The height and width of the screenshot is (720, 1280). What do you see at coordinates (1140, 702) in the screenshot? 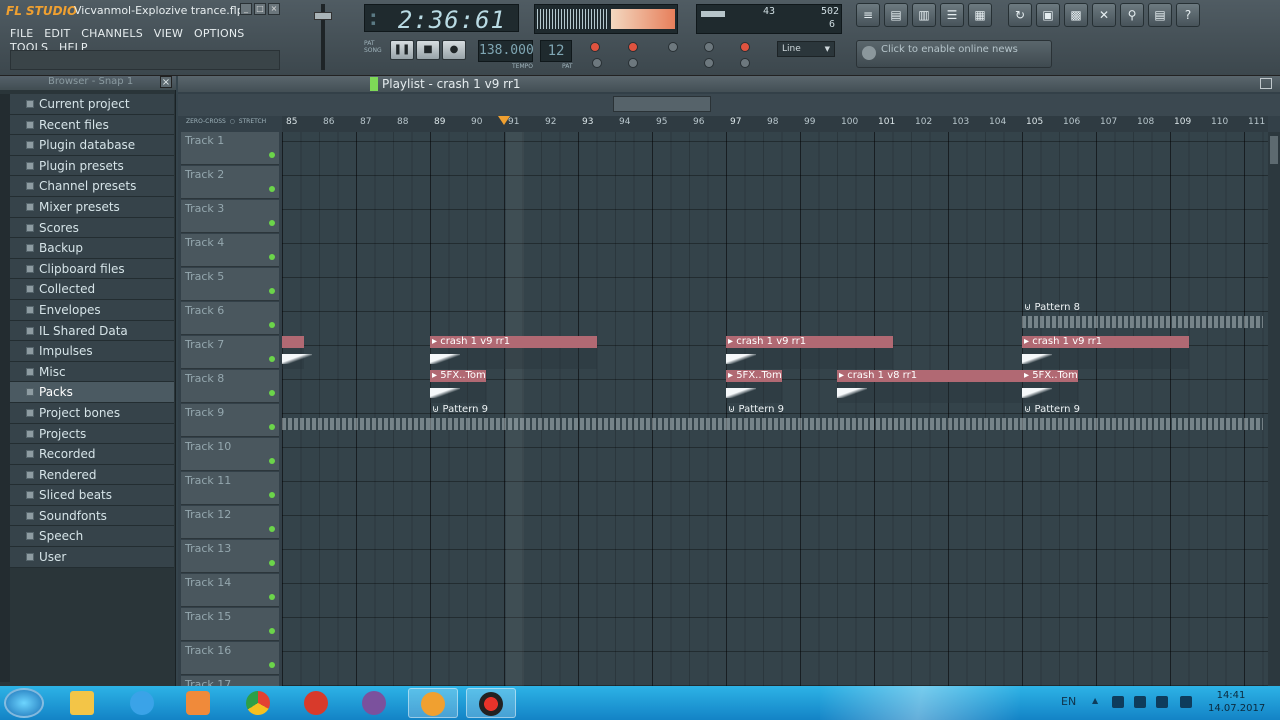
I see `tray-app-icon` at bounding box center [1140, 702].